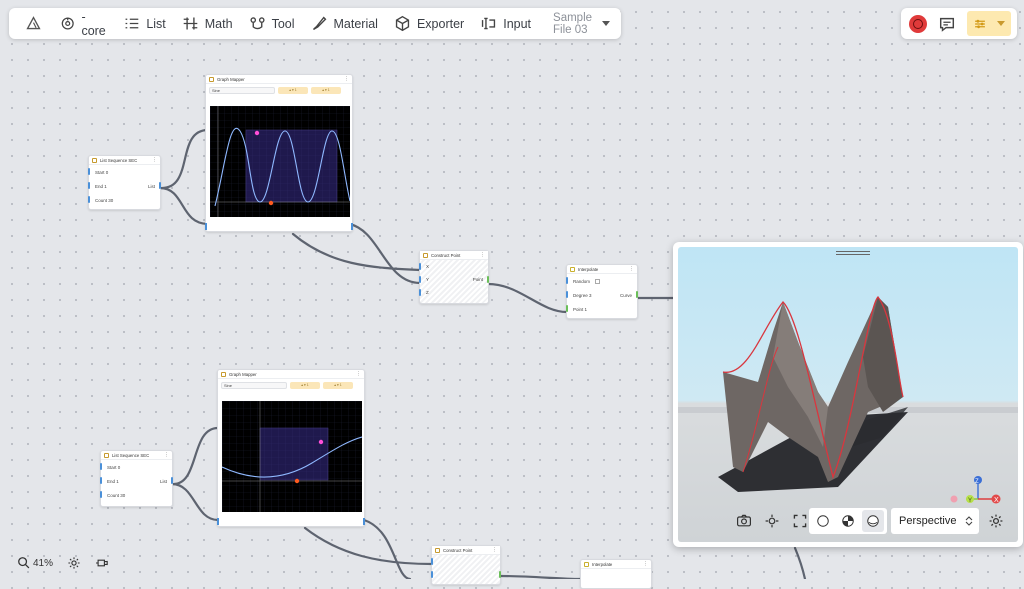 The height and width of the screenshot is (589, 1024). I want to click on app-logo, so click(34, 23).